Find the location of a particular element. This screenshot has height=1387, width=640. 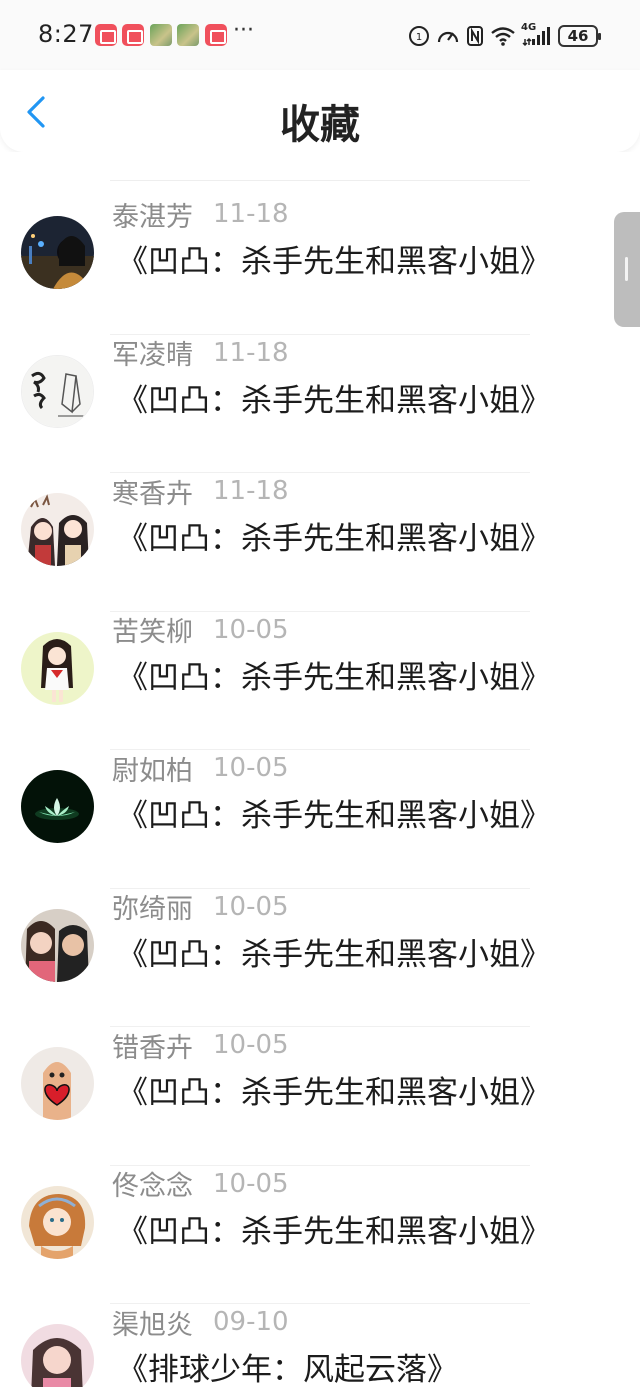

list-item: 错香卉 10-05 《凹凸：杀手先生和黑客小姐》 is located at coordinates (320, 1096).